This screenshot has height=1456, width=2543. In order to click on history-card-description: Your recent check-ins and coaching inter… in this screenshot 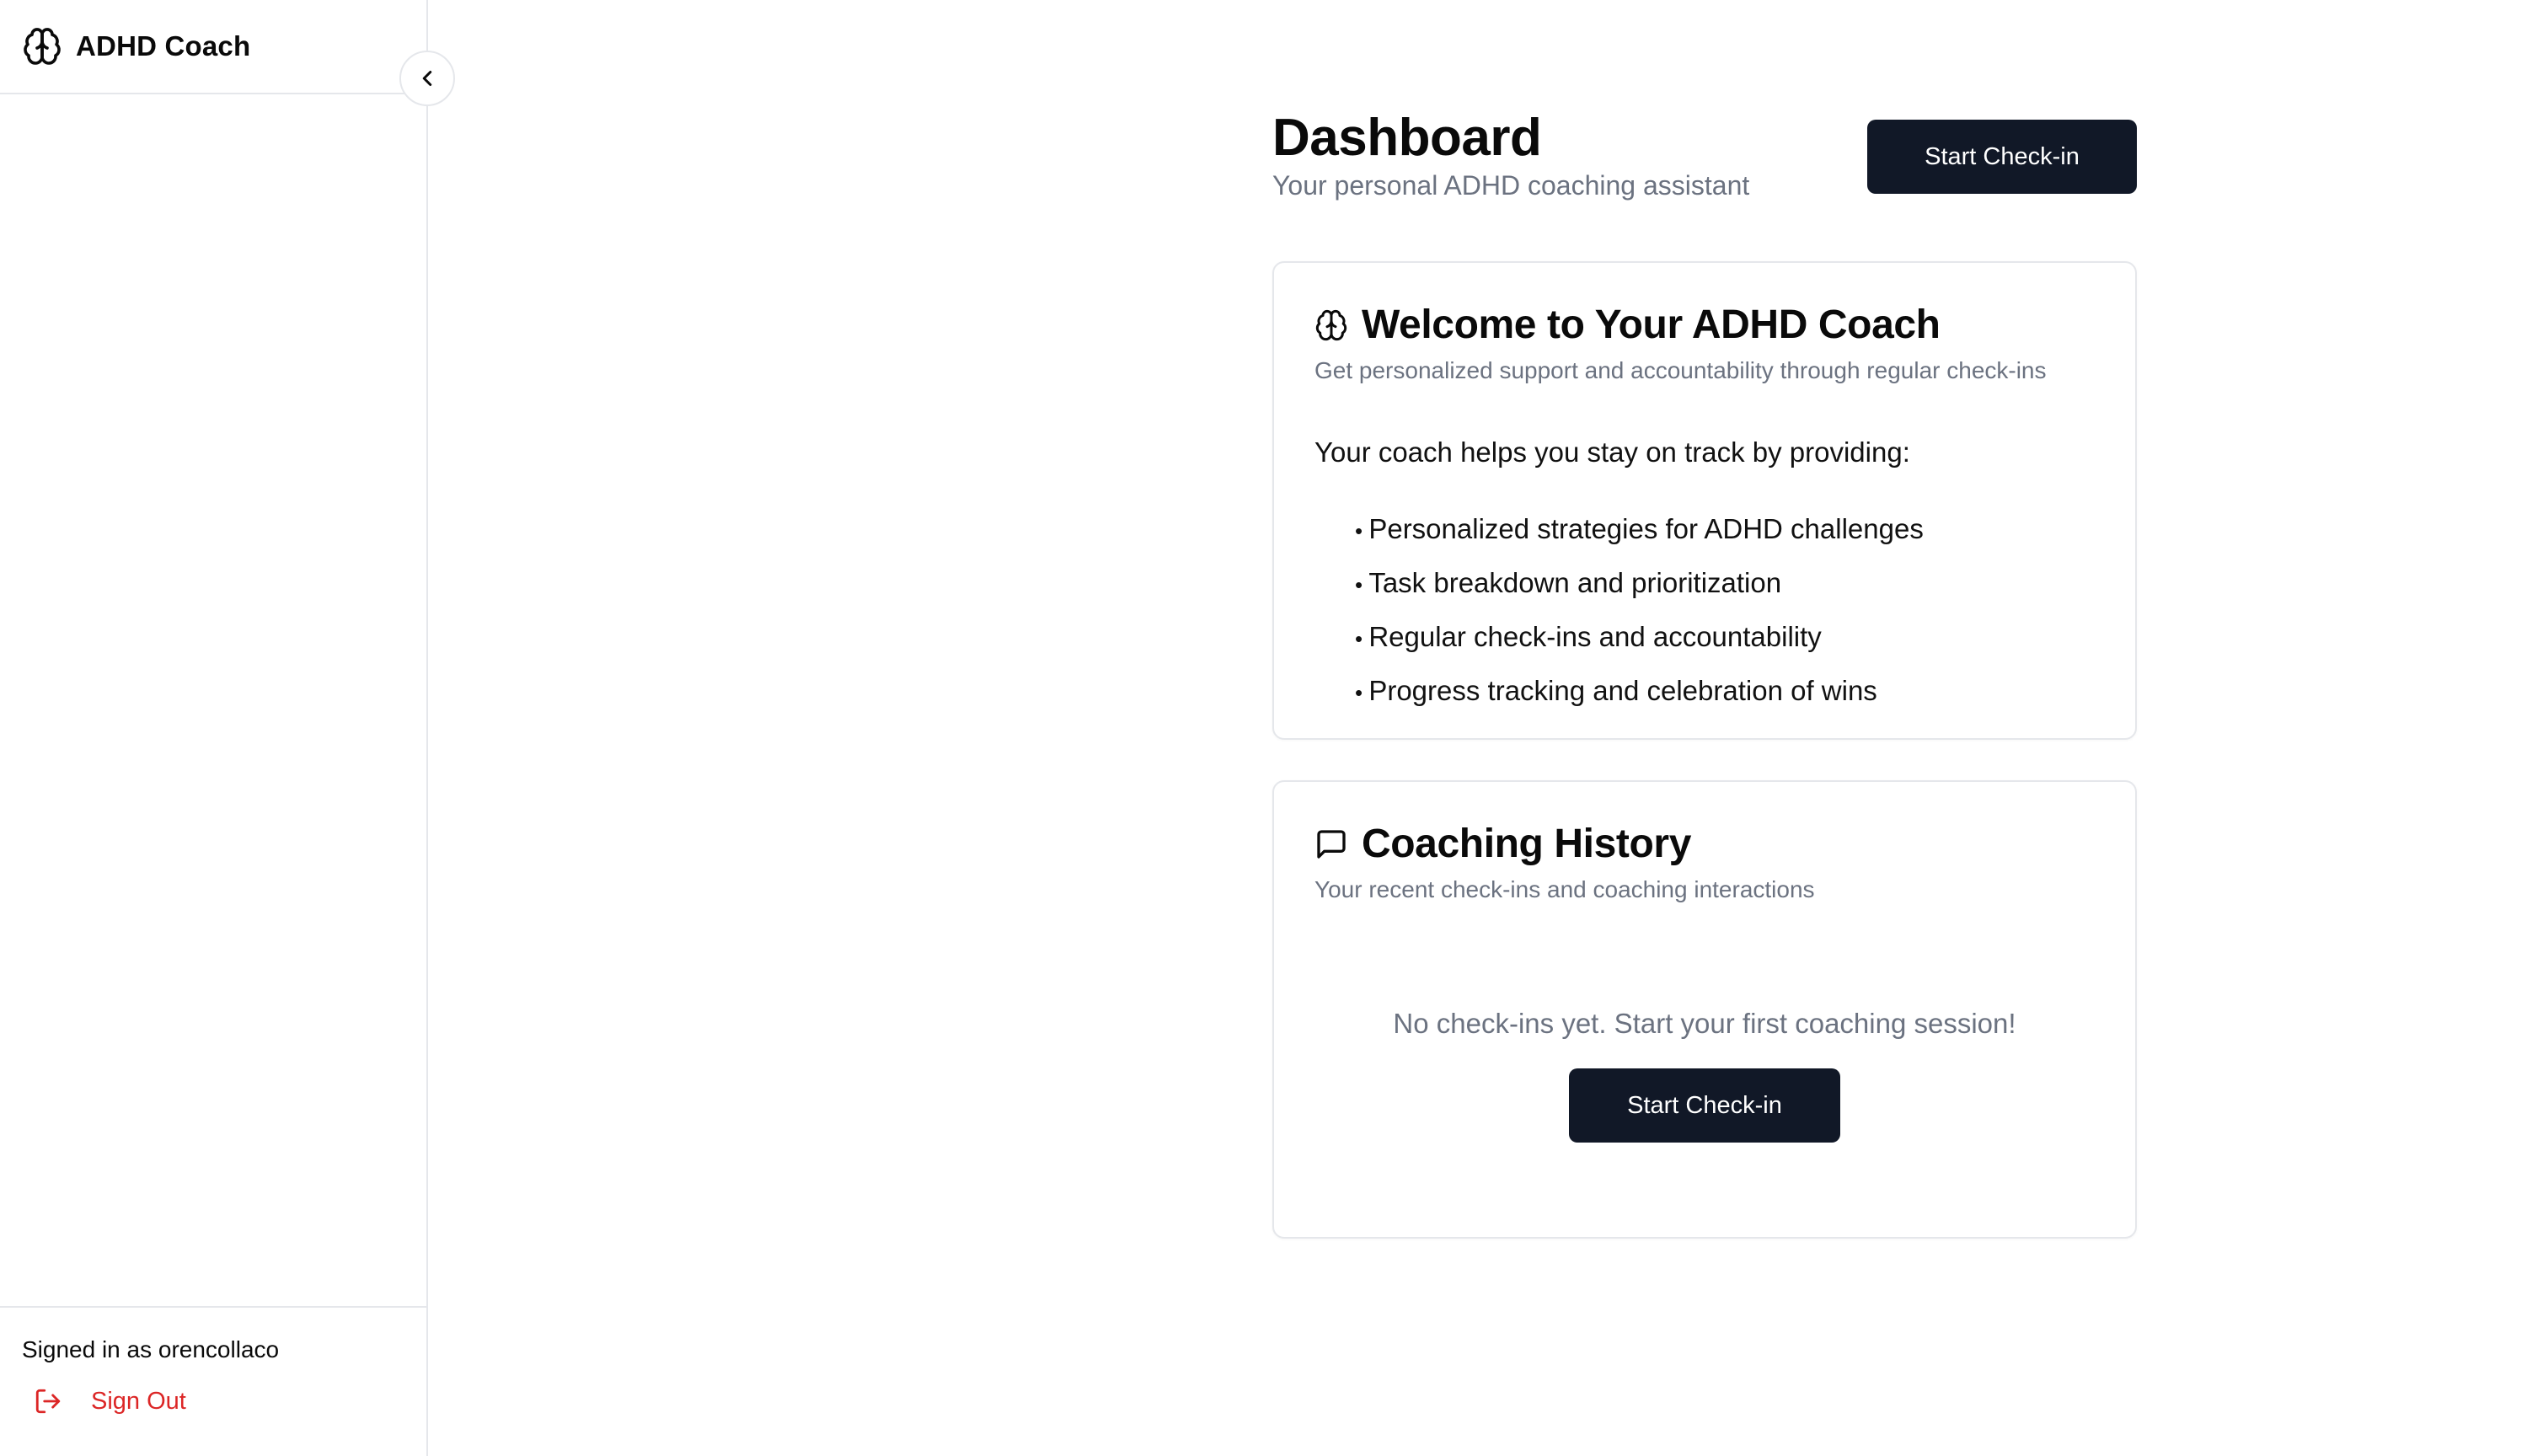, I will do `click(1565, 889)`.